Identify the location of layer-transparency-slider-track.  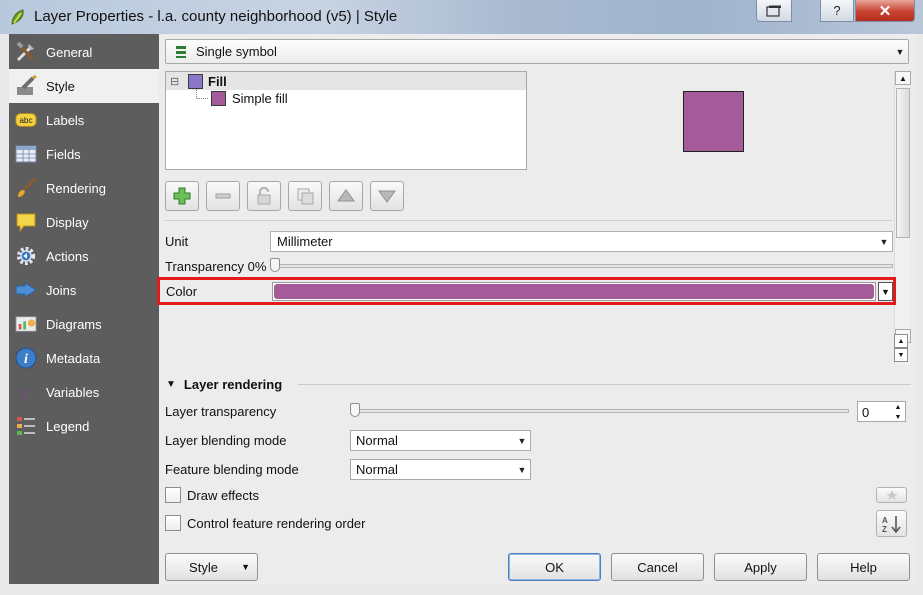
(602, 411).